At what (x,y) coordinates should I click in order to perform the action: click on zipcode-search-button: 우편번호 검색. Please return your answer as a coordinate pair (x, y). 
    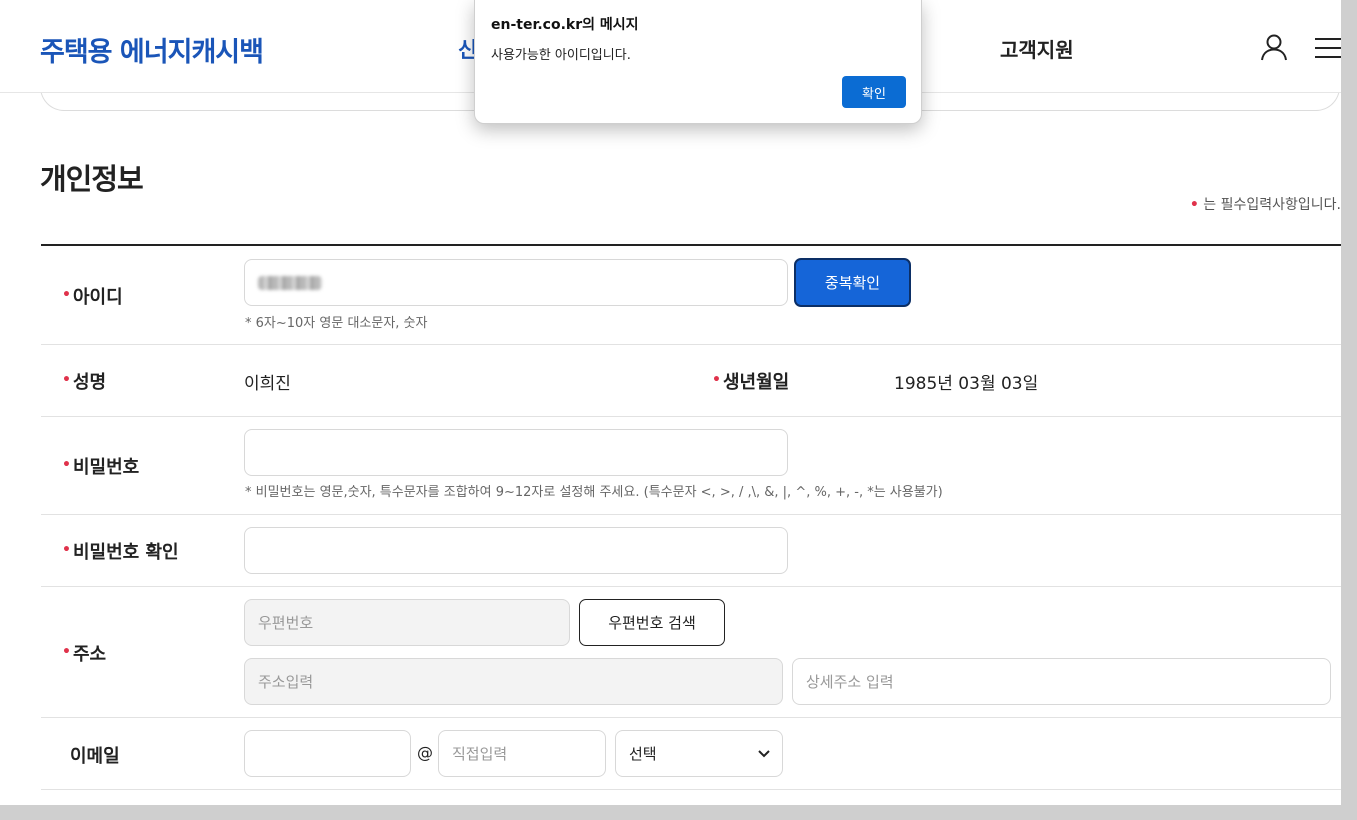
    Looking at the image, I should click on (652, 622).